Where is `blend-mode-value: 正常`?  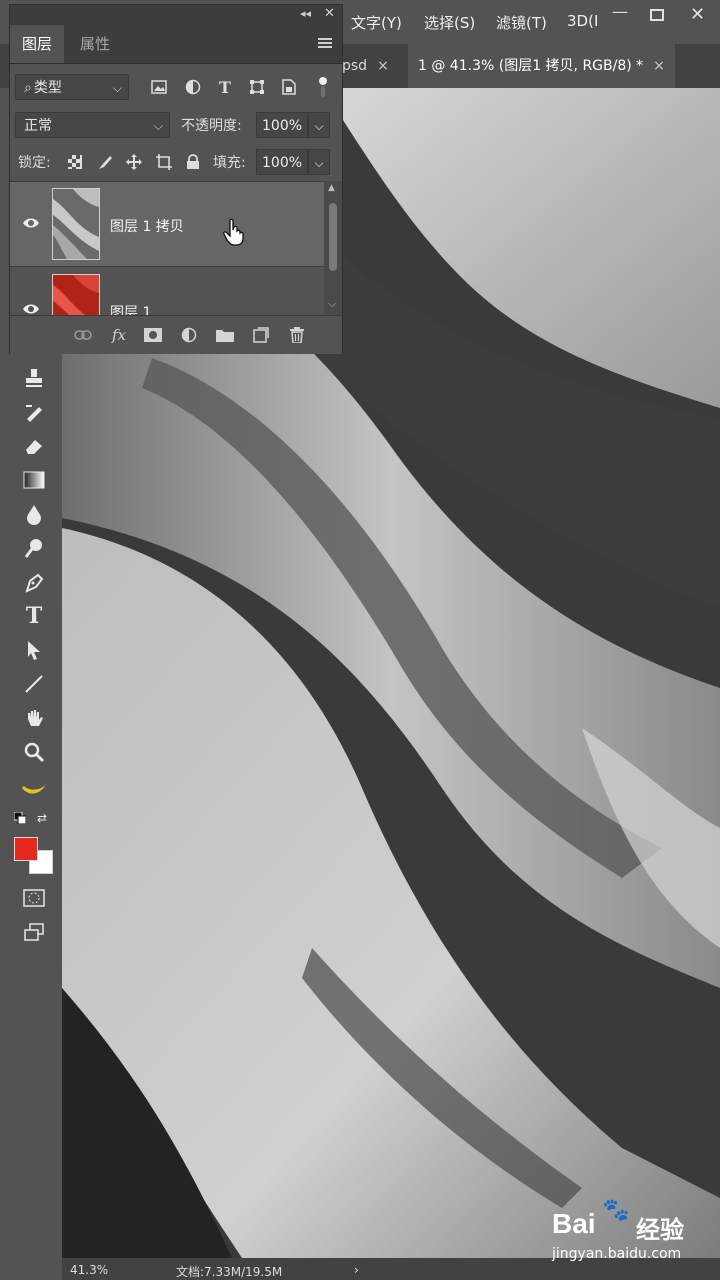 blend-mode-value: 正常 is located at coordinates (38, 126).